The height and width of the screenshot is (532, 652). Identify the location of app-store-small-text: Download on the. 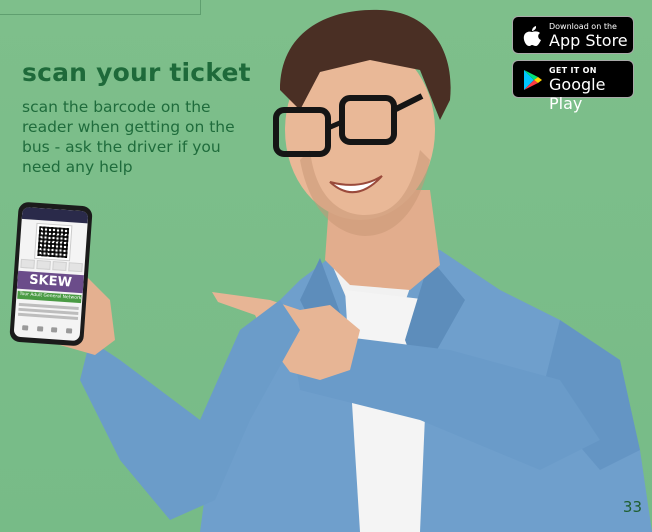
(583, 26).